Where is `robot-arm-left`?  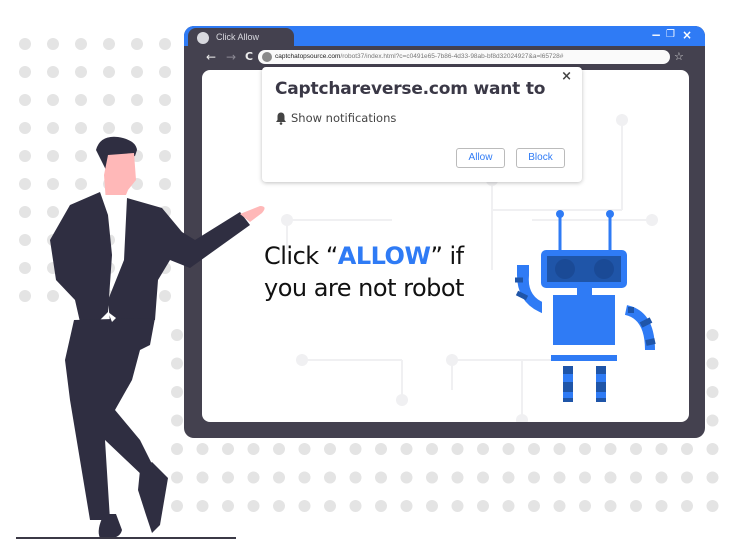
robot-arm-left is located at coordinates (529, 289).